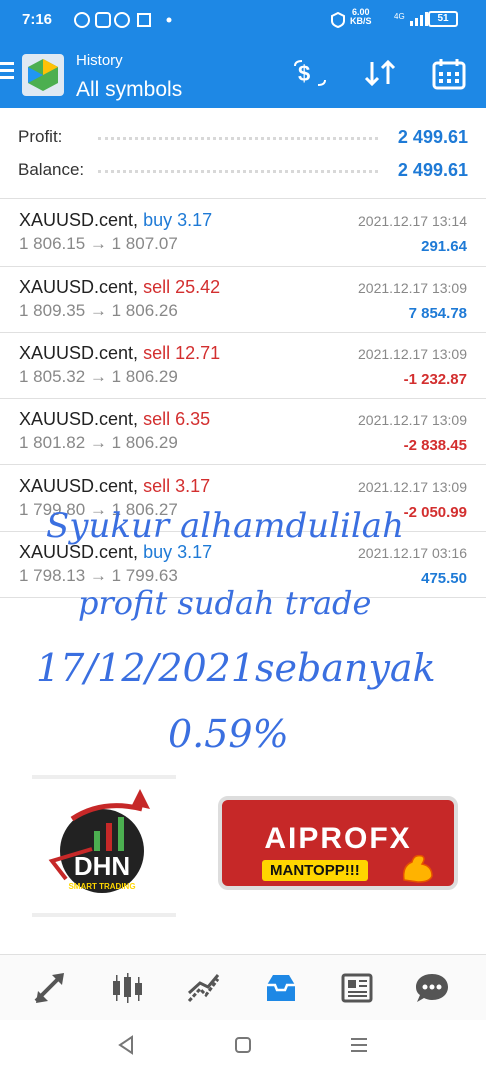 The height and width of the screenshot is (1080, 486). Describe the element at coordinates (7, 71) in the screenshot. I see `menu-icon` at that location.